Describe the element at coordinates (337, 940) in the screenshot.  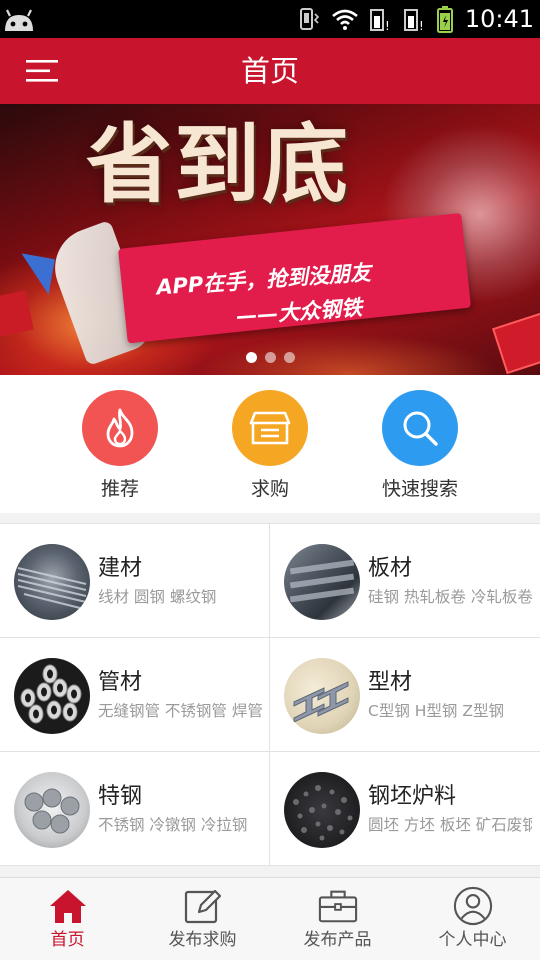
I see `nav-label: 发布产品` at that location.